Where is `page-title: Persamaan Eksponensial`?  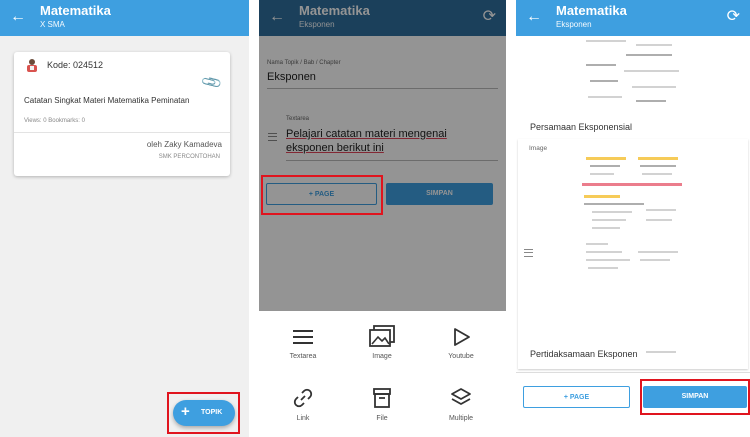 page-title: Persamaan Eksponensial is located at coordinates (581, 127).